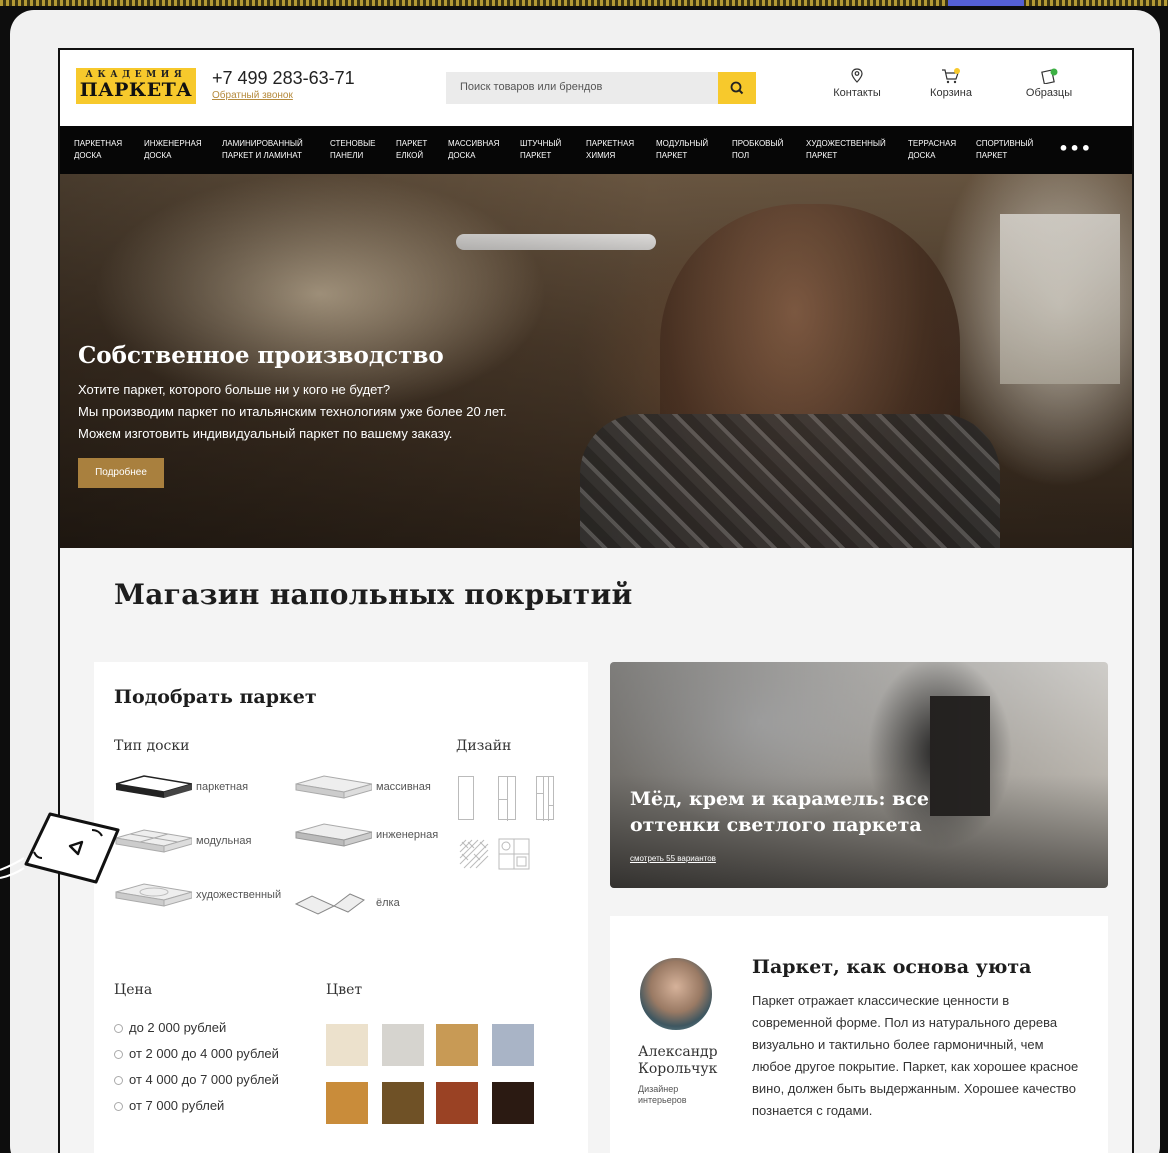 The width and height of the screenshot is (1168, 1153). Describe the element at coordinates (60, 848) in the screenshot. I see `play-card-doodle-icon` at that location.